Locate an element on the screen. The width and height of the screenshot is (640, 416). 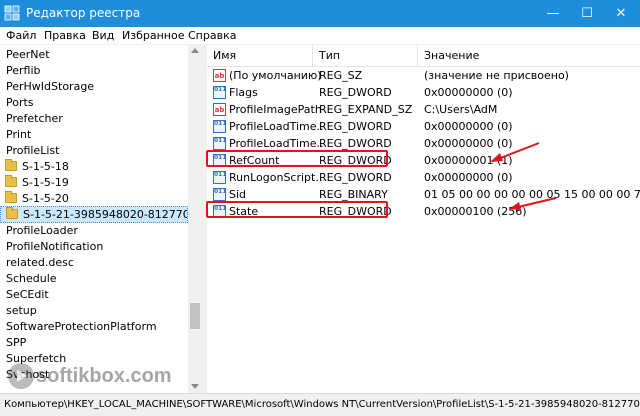
tree-item: setup is located at coordinates (94, 310).